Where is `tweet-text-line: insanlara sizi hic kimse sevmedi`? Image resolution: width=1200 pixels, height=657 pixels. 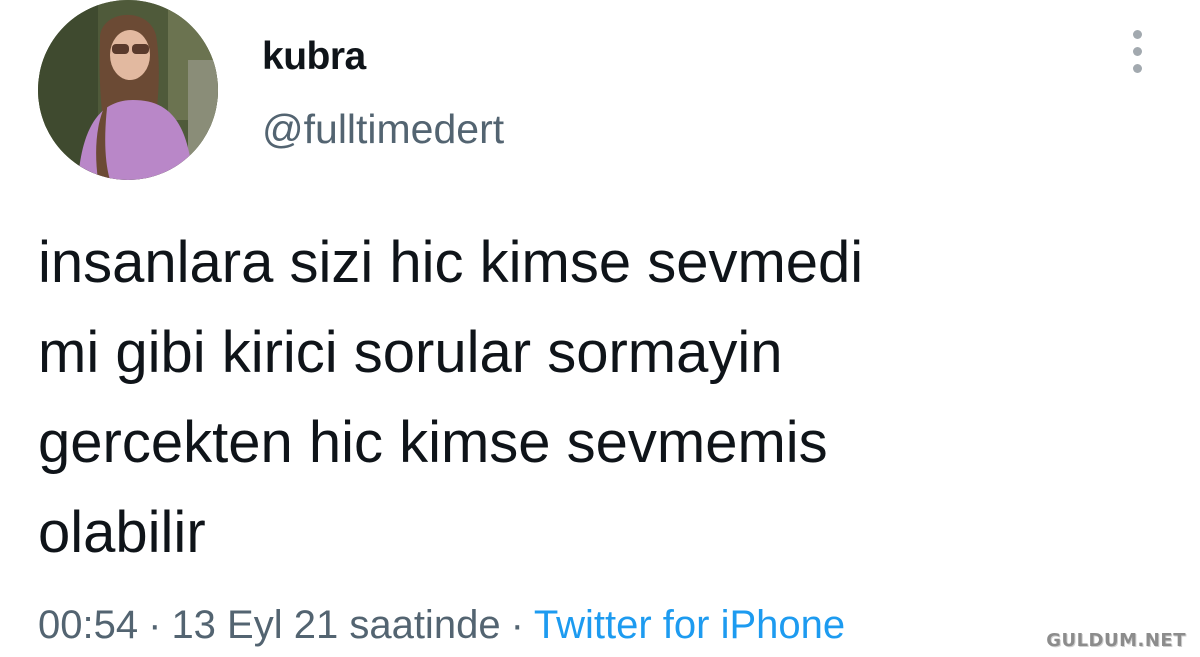
tweet-text-line: insanlara sizi hic kimse sevmedi is located at coordinates (451, 262).